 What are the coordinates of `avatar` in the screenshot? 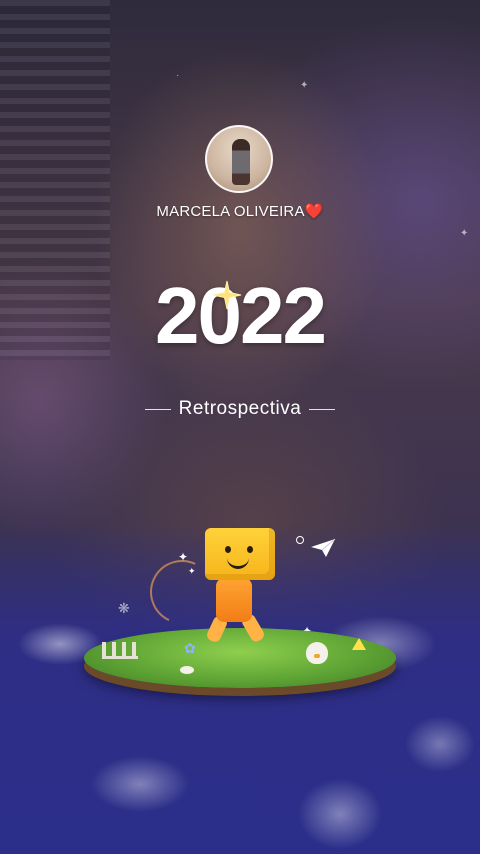 It's located at (239, 159).